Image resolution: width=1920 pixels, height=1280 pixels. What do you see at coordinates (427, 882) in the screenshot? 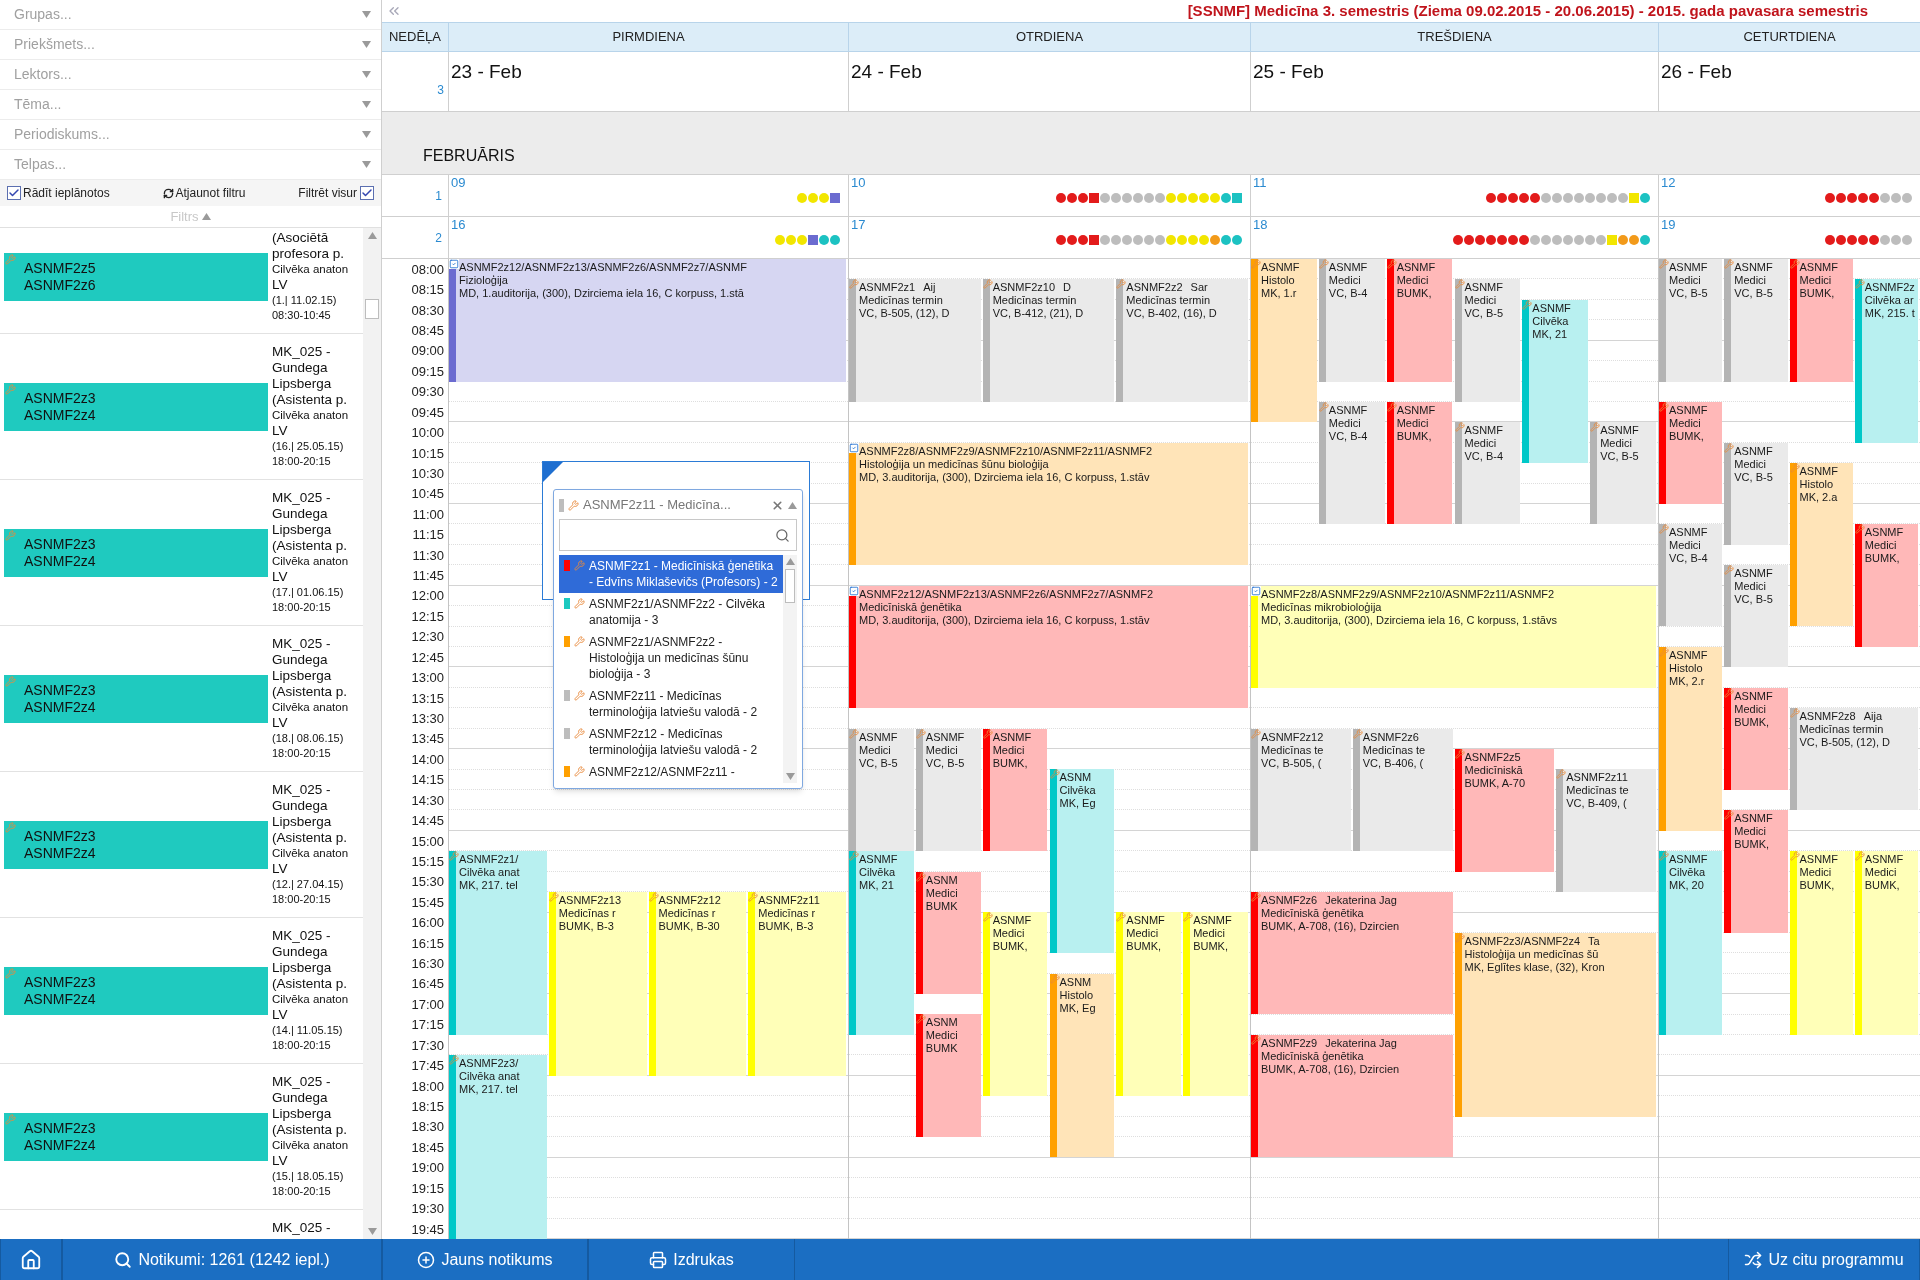
I see `time-label: 15:30` at bounding box center [427, 882].